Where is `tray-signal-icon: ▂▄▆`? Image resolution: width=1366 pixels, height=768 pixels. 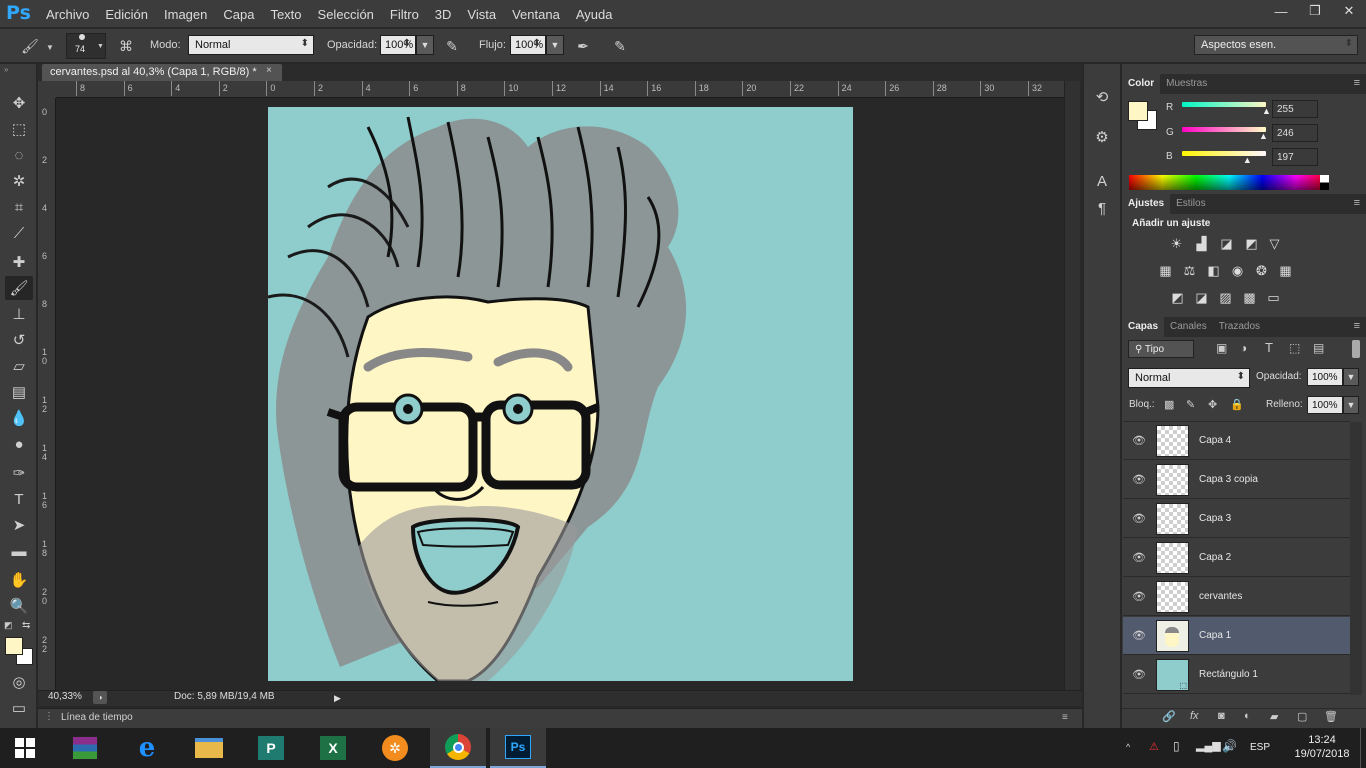 tray-signal-icon: ▂▄▆ is located at coordinates (1208, 745).